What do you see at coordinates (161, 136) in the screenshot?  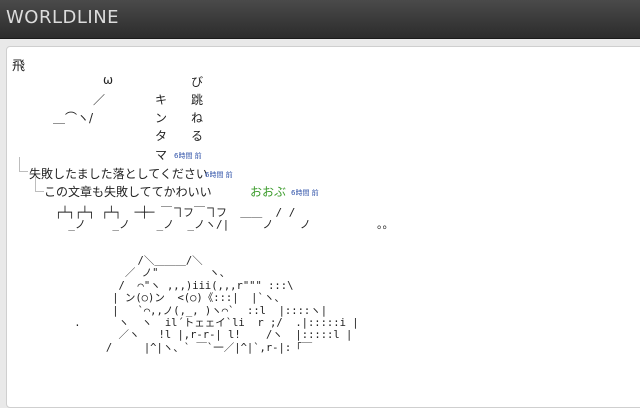 I see `art-fragment: タ` at bounding box center [161, 136].